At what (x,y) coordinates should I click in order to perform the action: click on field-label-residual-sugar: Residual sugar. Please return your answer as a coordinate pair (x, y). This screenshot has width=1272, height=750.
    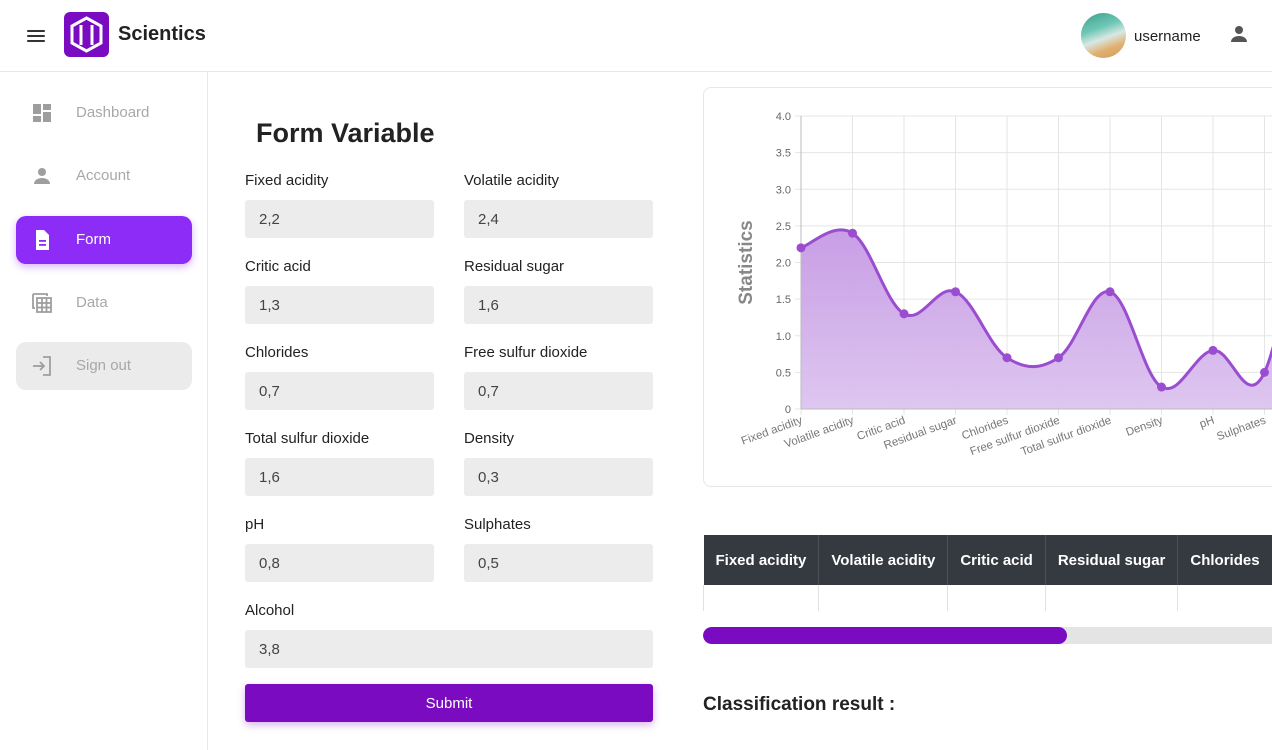
    Looking at the image, I should click on (514, 266).